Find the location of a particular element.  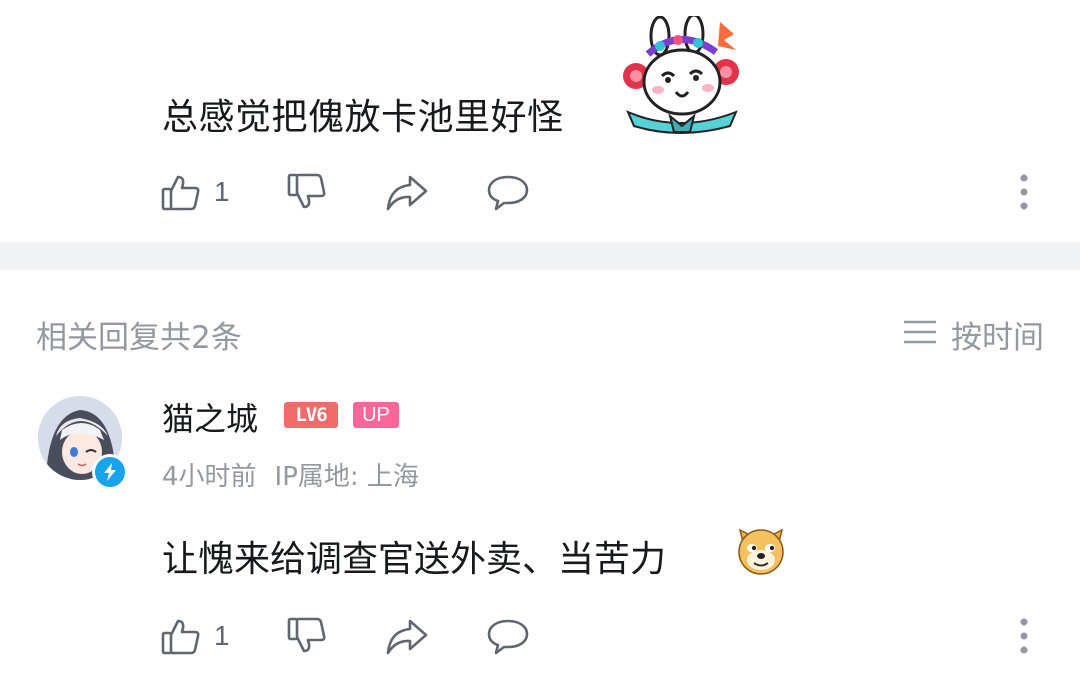

level-badge: LV6 is located at coordinates (311, 415).